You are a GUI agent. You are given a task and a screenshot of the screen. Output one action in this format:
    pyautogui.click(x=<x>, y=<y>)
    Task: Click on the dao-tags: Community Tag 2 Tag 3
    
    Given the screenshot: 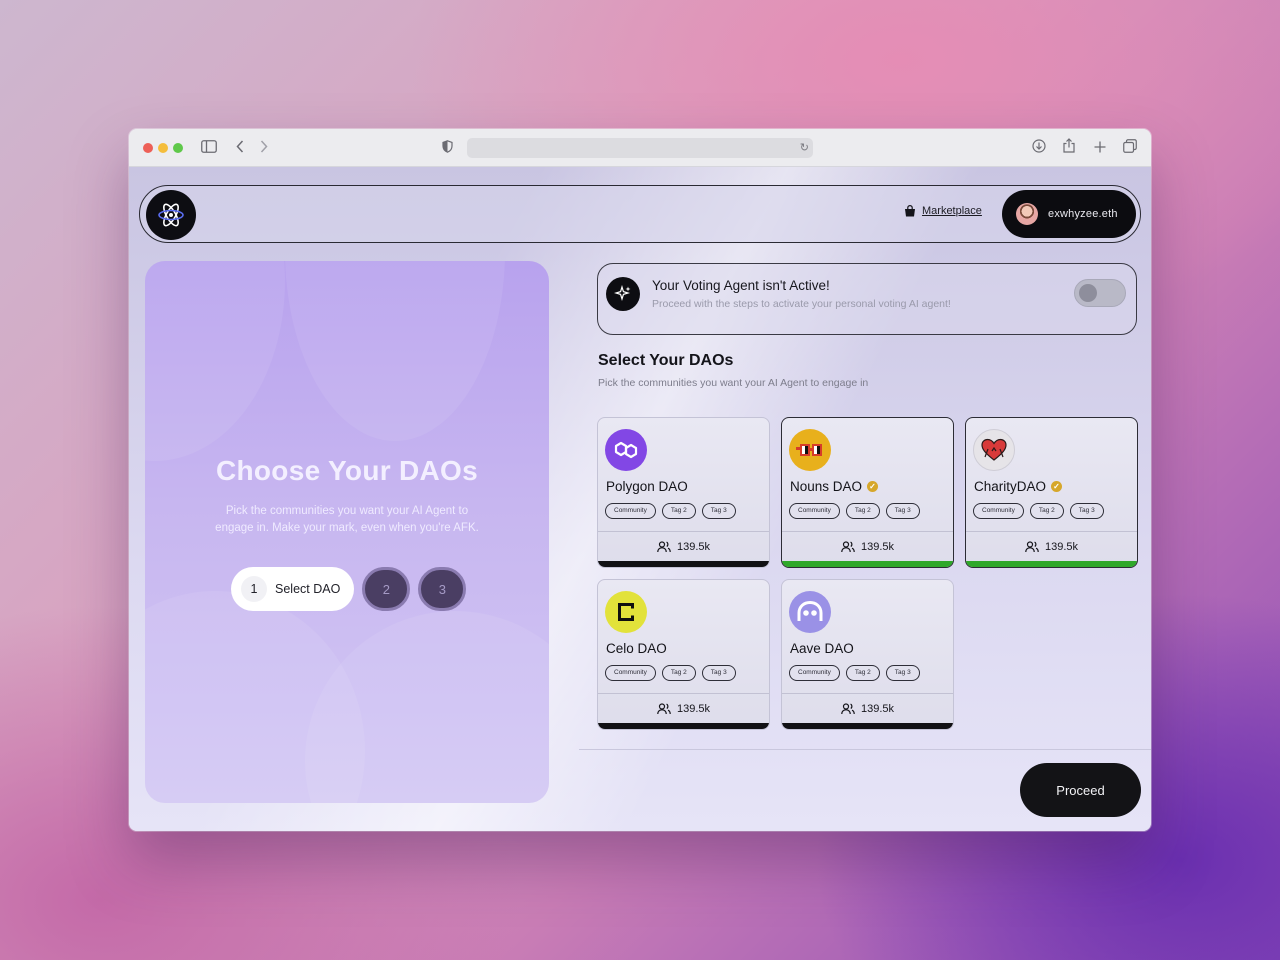 What is the action you would take?
    pyautogui.click(x=854, y=511)
    